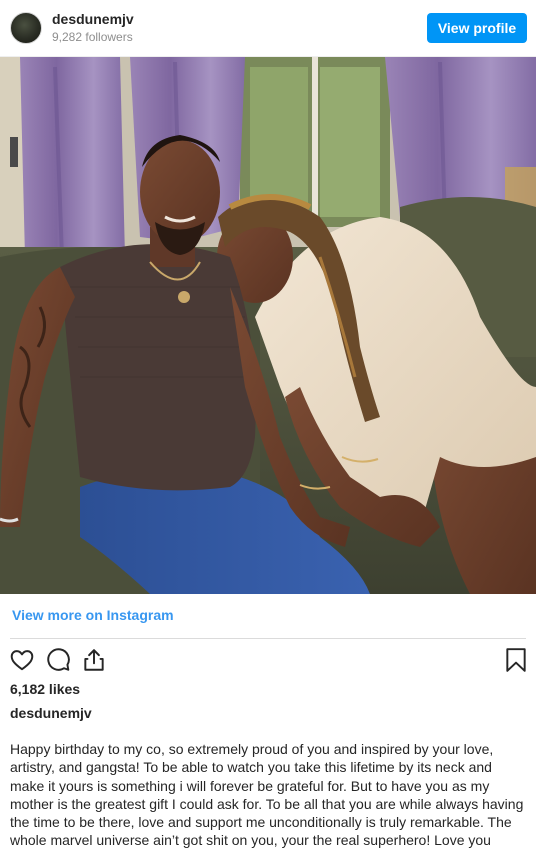  I want to click on avatar, so click(26, 28).